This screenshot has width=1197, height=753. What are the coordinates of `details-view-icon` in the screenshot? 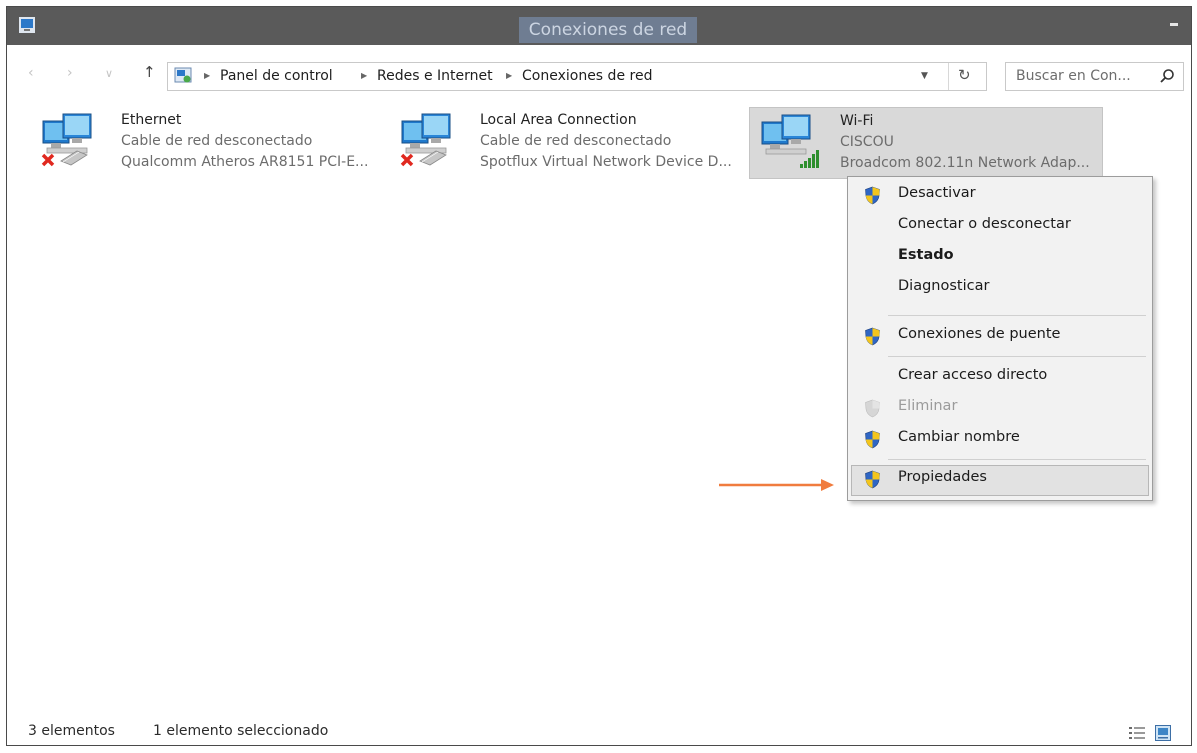 It's located at (1137, 733).